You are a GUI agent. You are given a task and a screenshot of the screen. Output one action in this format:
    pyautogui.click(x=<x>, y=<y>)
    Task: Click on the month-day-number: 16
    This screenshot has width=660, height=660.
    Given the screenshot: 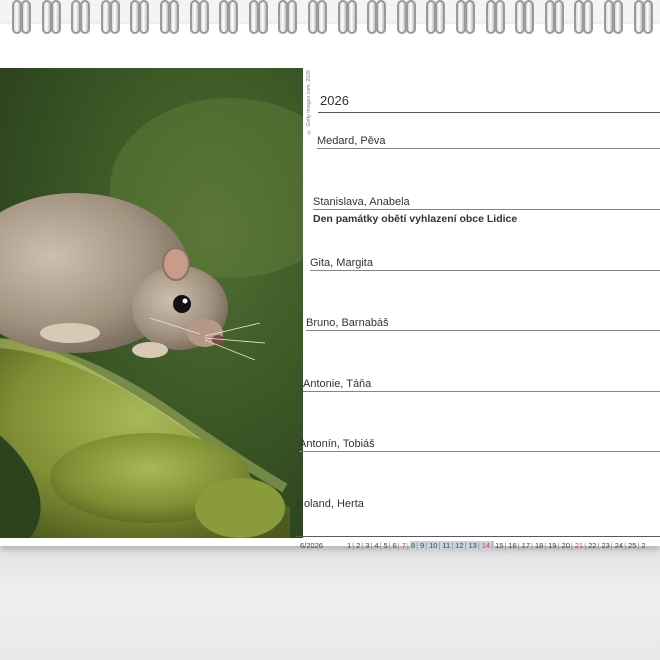 What is the action you would take?
    pyautogui.click(x=513, y=545)
    